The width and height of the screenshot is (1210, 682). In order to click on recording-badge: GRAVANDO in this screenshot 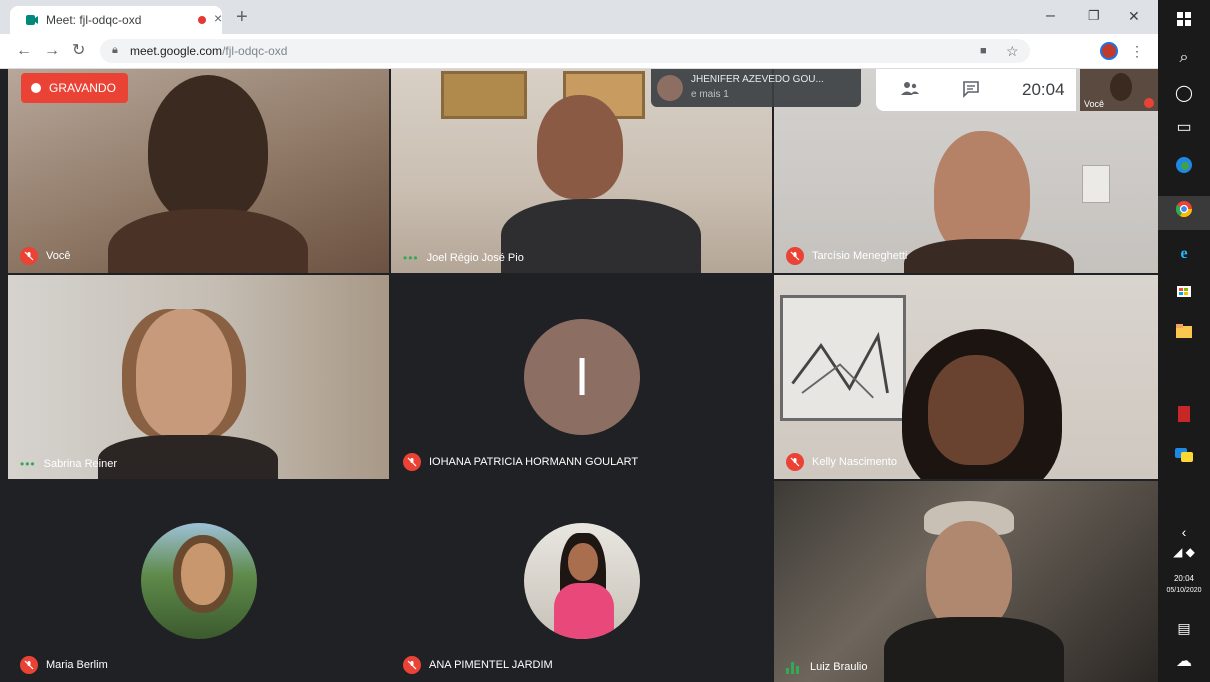, I will do `click(74, 88)`.